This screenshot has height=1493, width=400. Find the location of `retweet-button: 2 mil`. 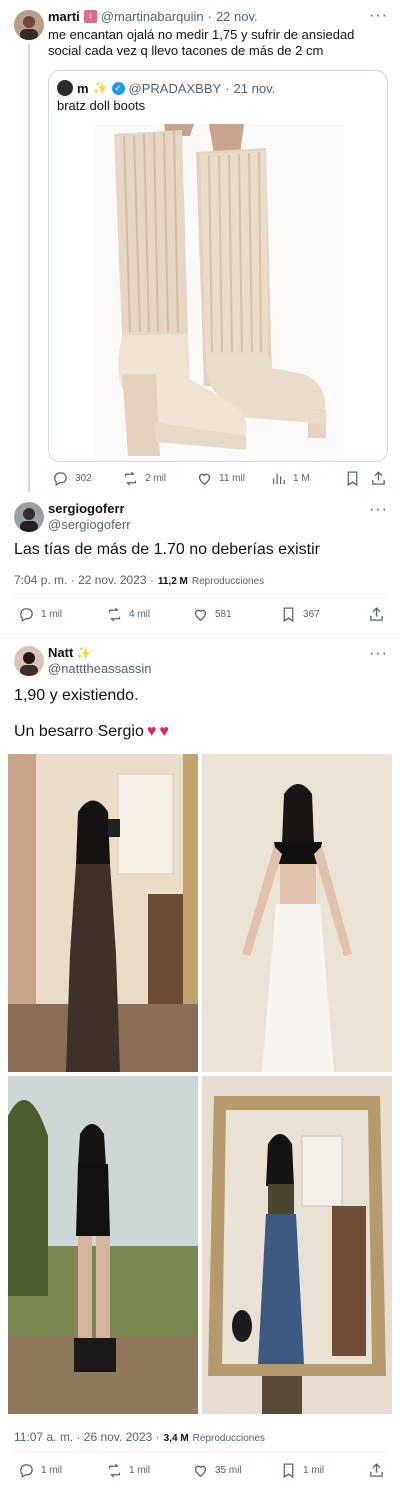

retweet-button: 2 mil is located at coordinates (144, 478).